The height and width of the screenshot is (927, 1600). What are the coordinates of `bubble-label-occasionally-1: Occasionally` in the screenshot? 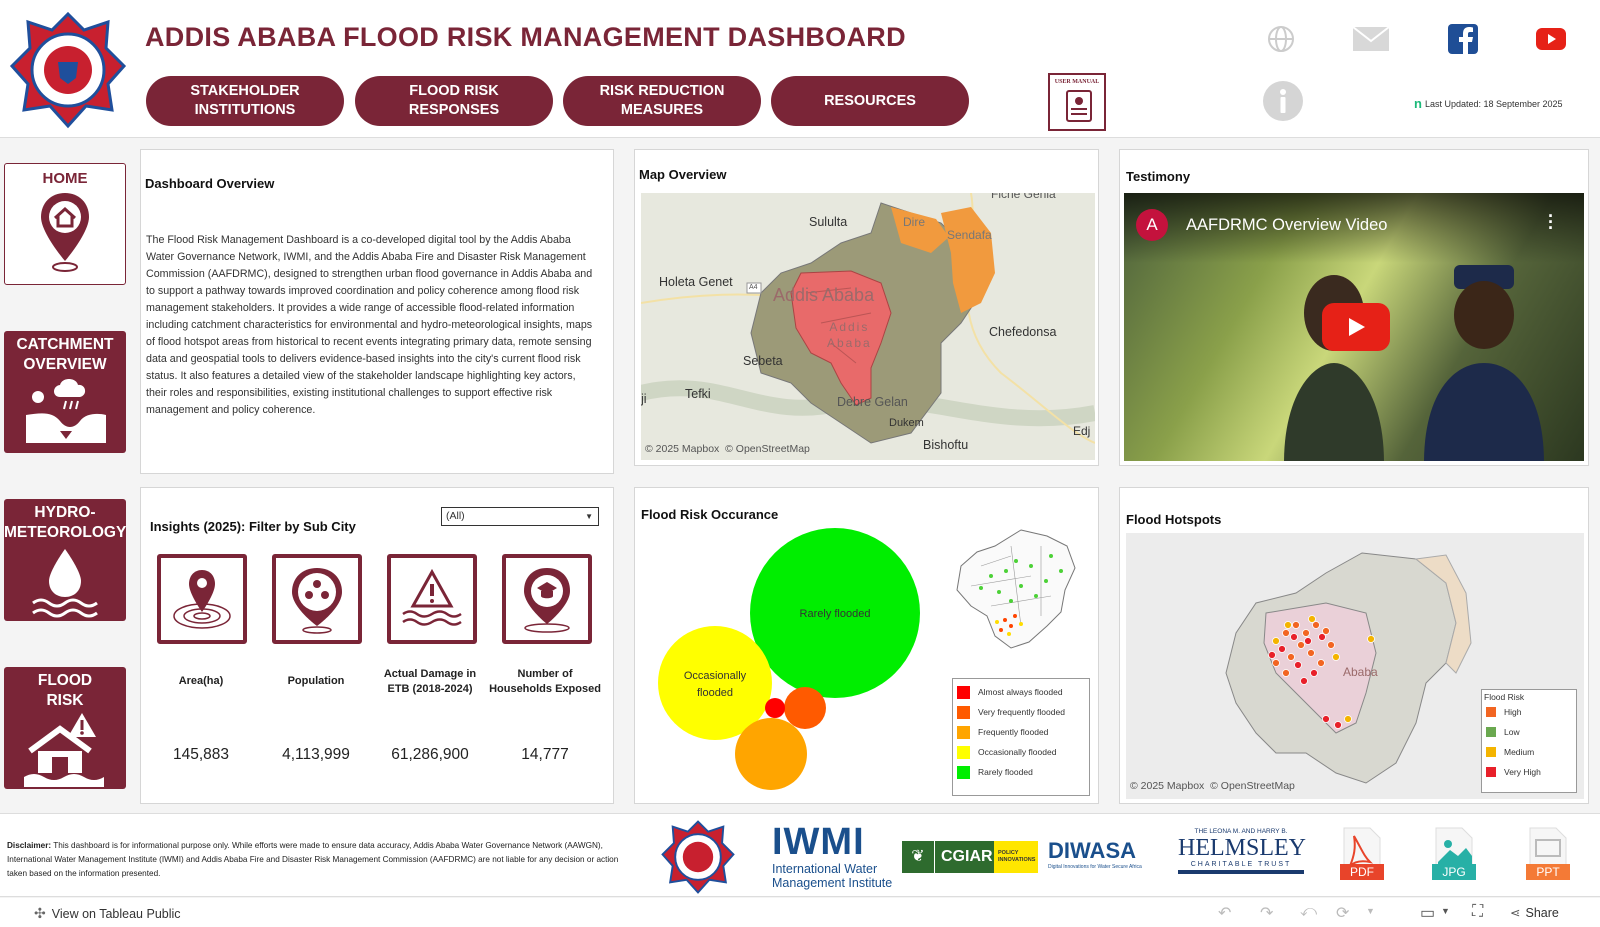 It's located at (715, 676).